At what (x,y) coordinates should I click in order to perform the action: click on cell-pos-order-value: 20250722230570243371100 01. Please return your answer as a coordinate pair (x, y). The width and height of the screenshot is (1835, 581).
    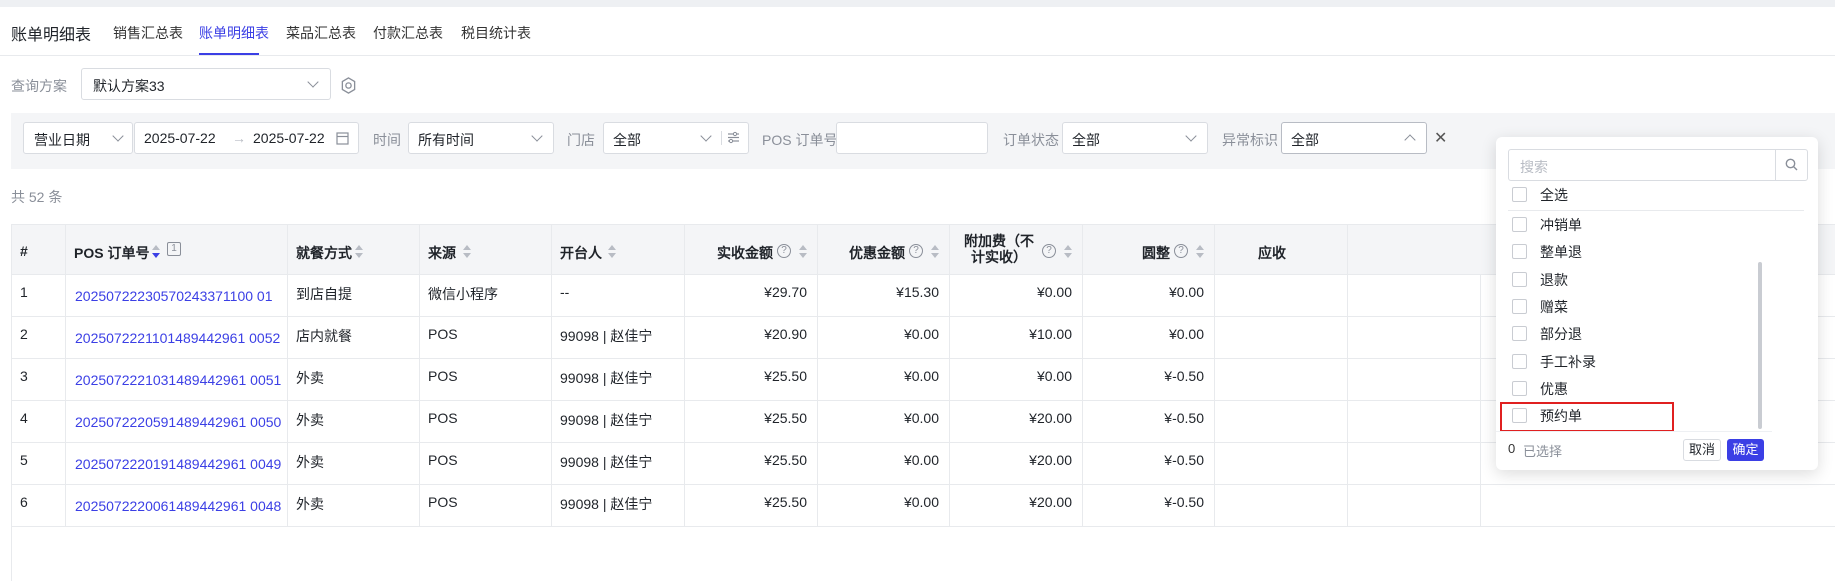
    Looking at the image, I should click on (174, 296).